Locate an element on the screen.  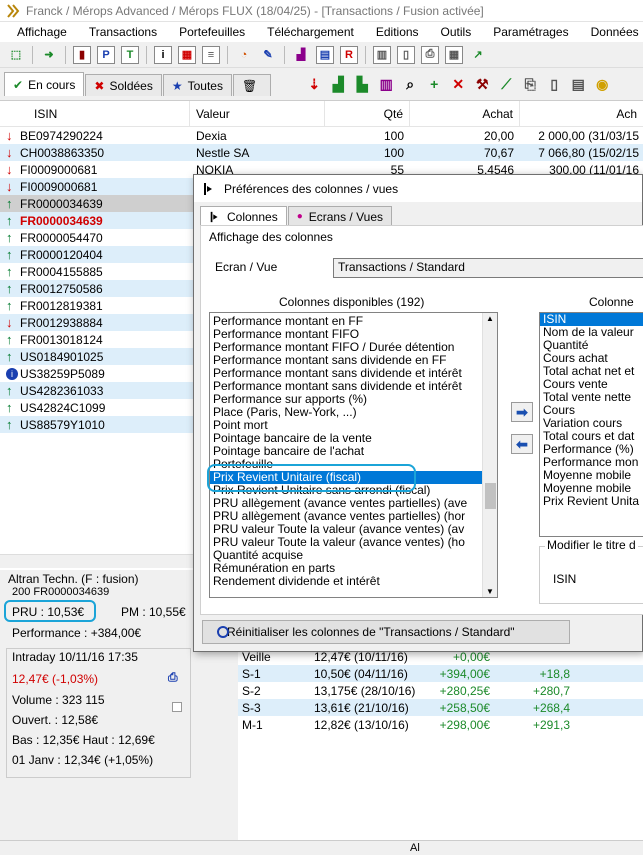
wallet-icon: ⬚ is located at coordinates (16, 55).